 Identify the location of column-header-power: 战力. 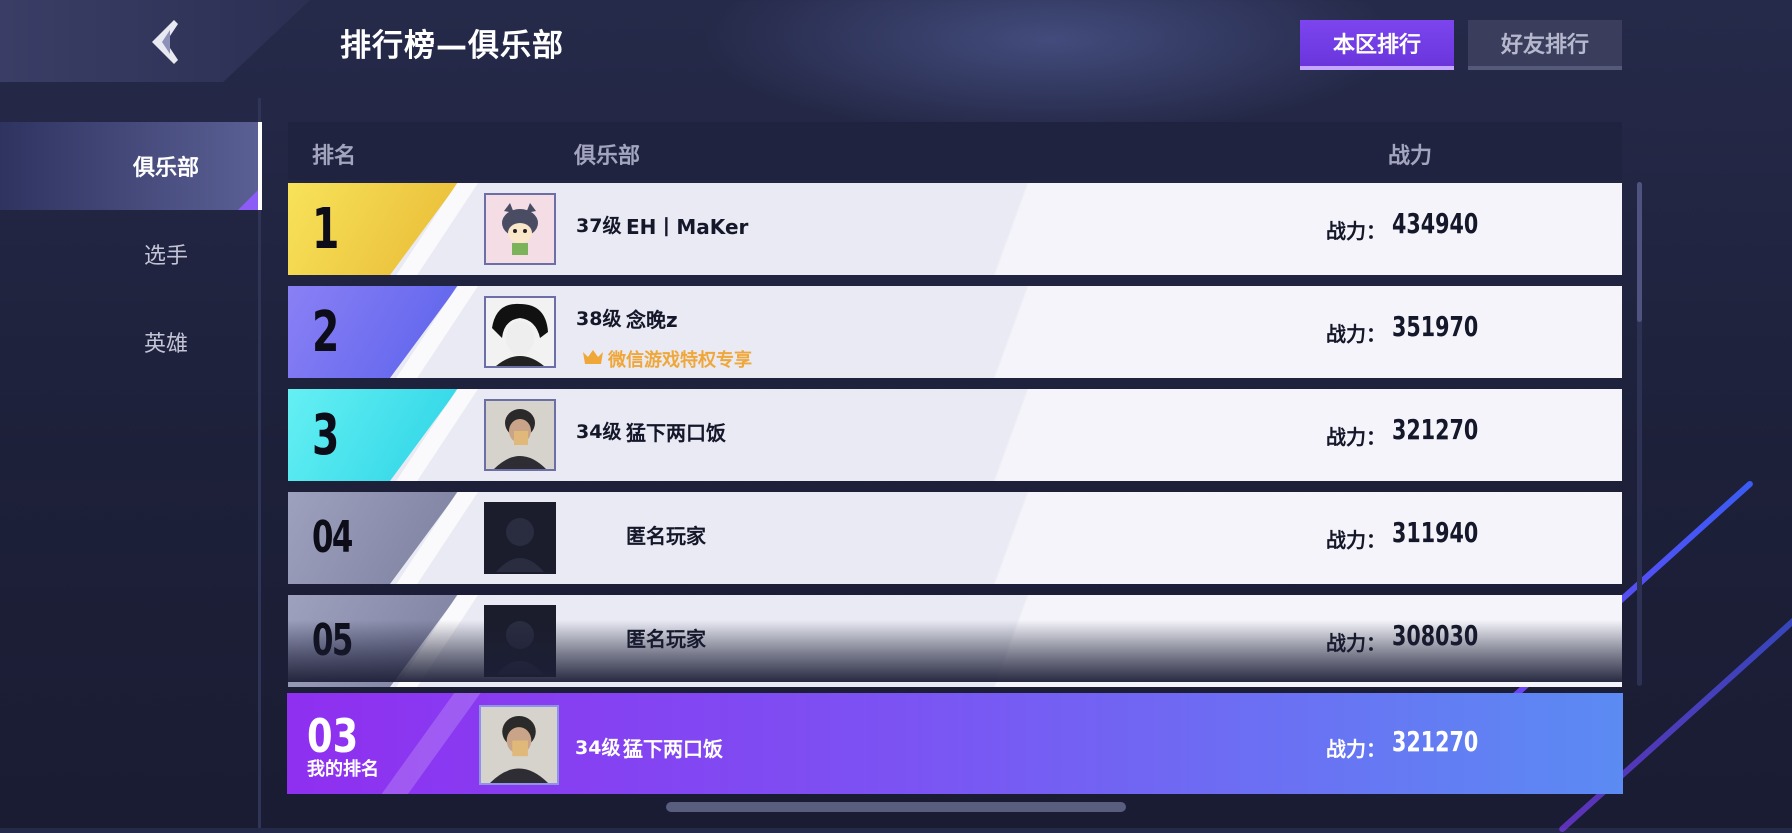
(1410, 156).